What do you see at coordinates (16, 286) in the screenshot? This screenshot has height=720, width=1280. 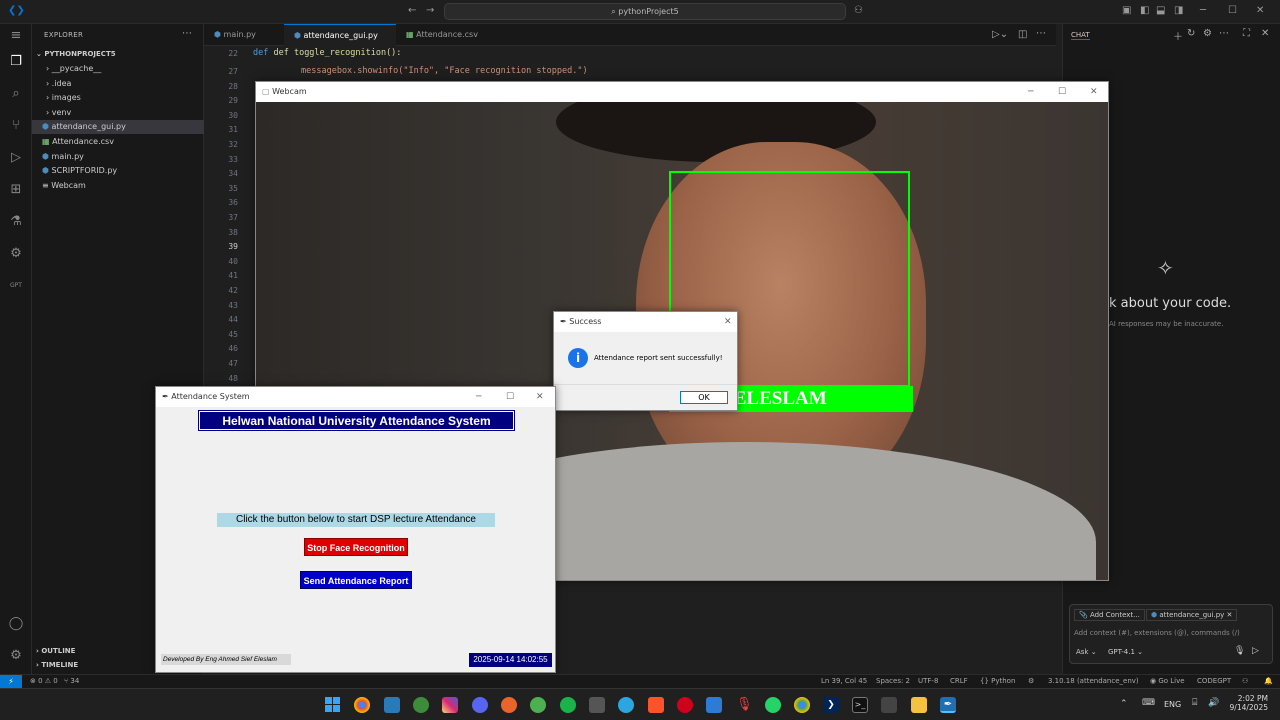 I see `codegpt-icon: GPT` at bounding box center [16, 286].